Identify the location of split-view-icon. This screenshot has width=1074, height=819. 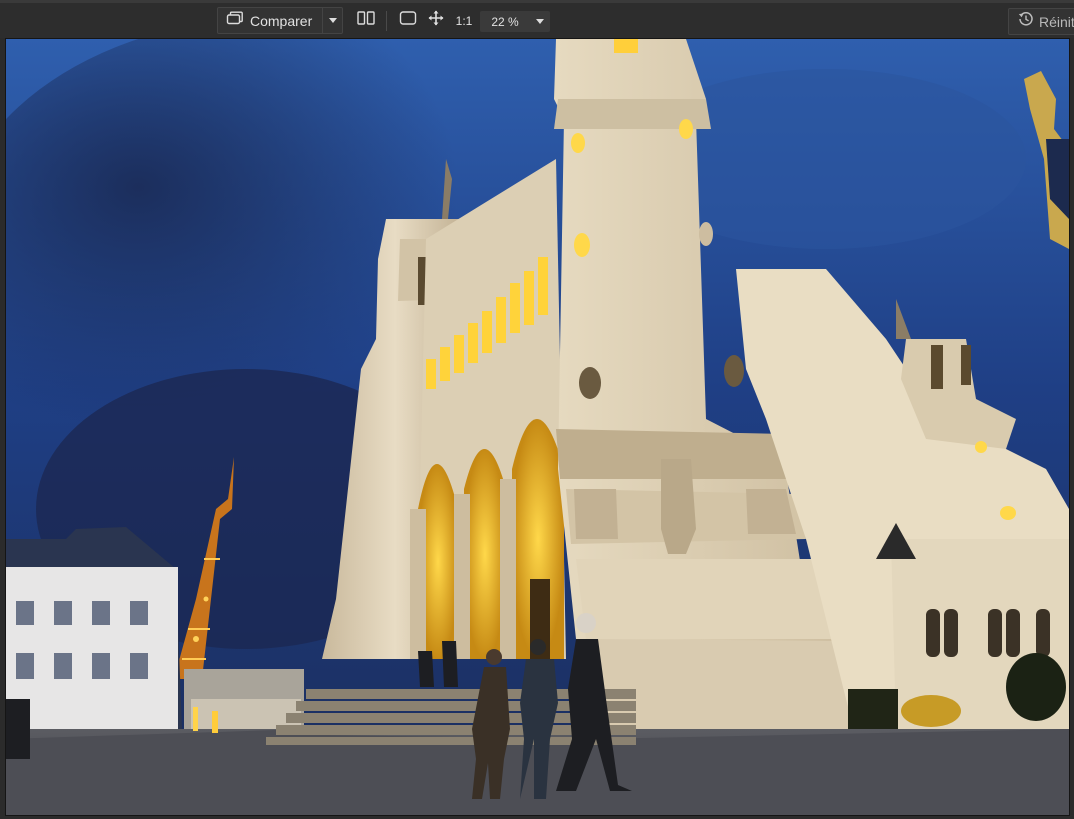
(366, 20).